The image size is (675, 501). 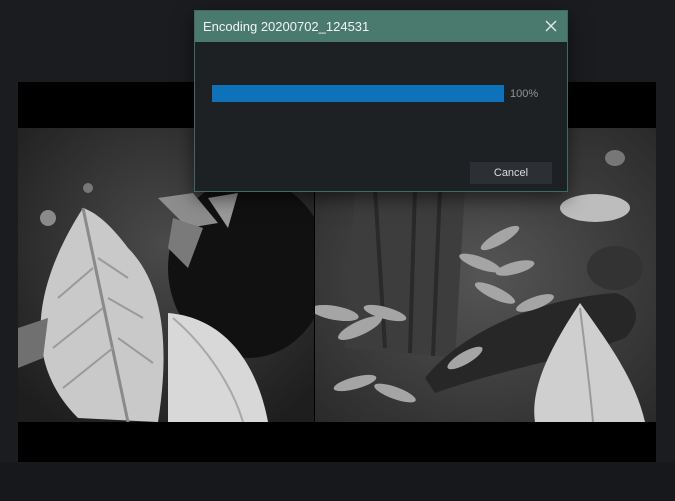 I want to click on close-icon, so click(x=551, y=26).